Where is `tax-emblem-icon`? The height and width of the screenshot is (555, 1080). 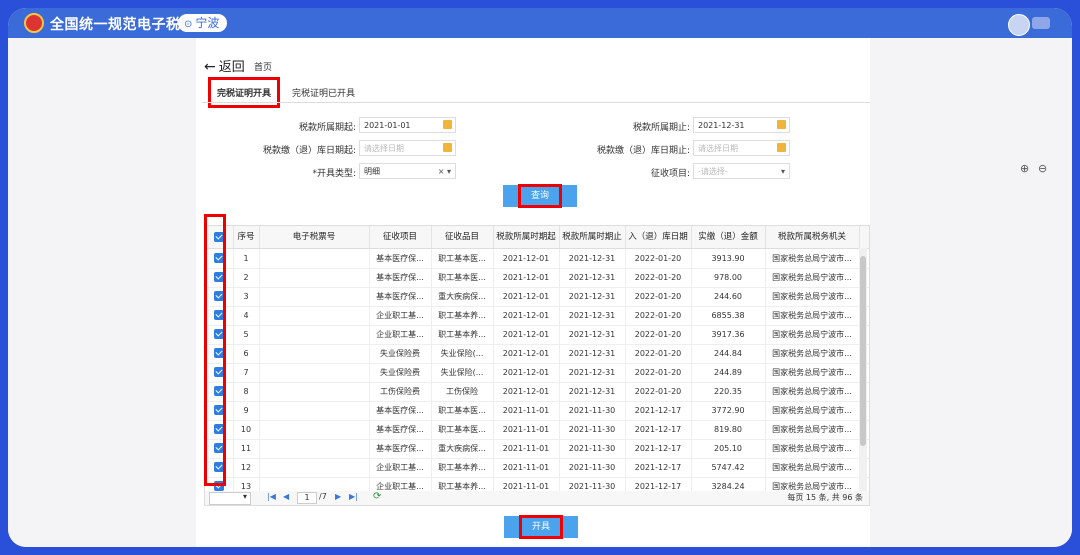
tax-emblem-icon is located at coordinates (34, 23).